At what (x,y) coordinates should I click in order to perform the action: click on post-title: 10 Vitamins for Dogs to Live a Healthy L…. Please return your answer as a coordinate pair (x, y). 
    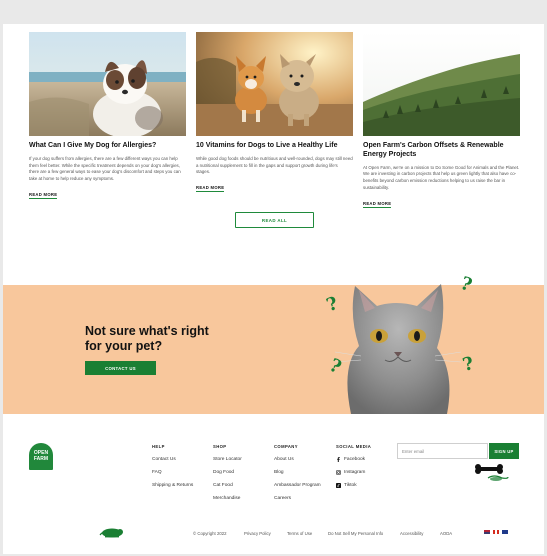
    Looking at the image, I should click on (274, 146).